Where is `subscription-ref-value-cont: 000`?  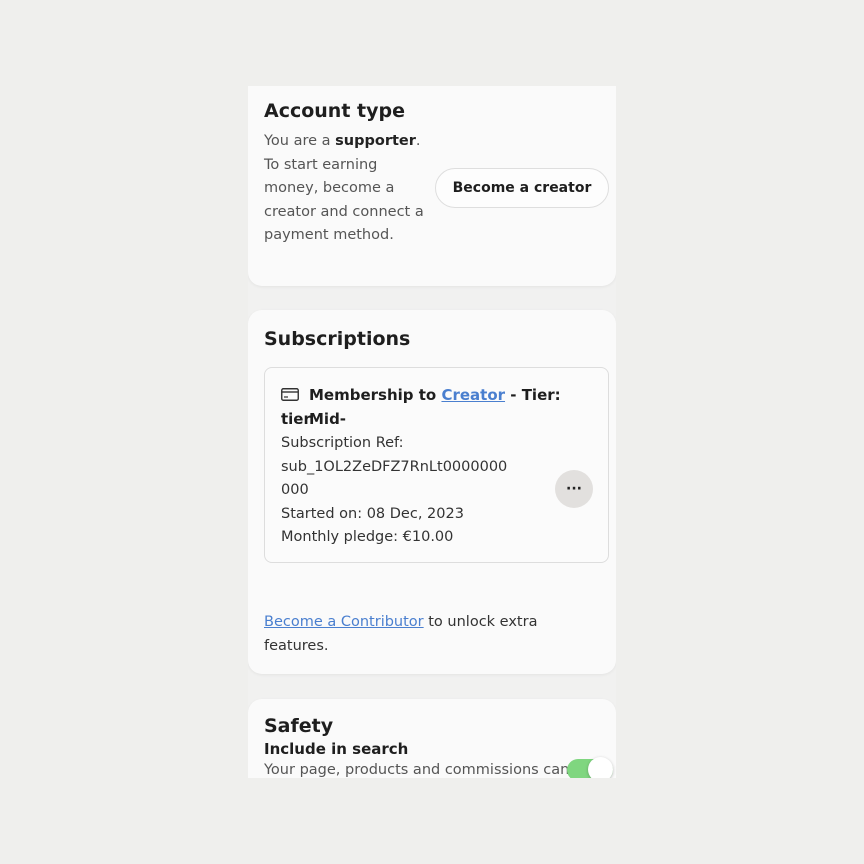 subscription-ref-value-cont: 000 is located at coordinates (295, 490).